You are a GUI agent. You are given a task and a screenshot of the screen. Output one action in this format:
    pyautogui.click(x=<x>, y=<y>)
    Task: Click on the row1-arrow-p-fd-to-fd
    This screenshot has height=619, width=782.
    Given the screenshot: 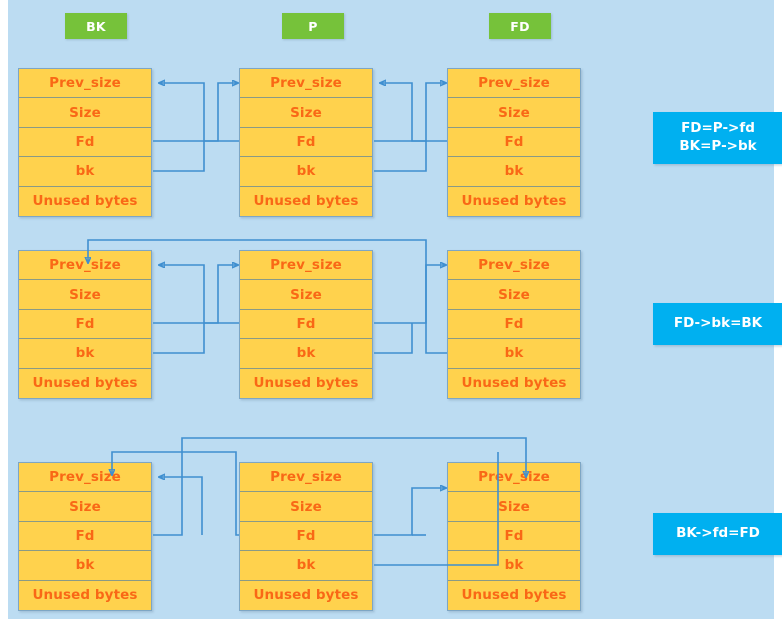 What is the action you would take?
    pyautogui.click(x=410, y=112)
    